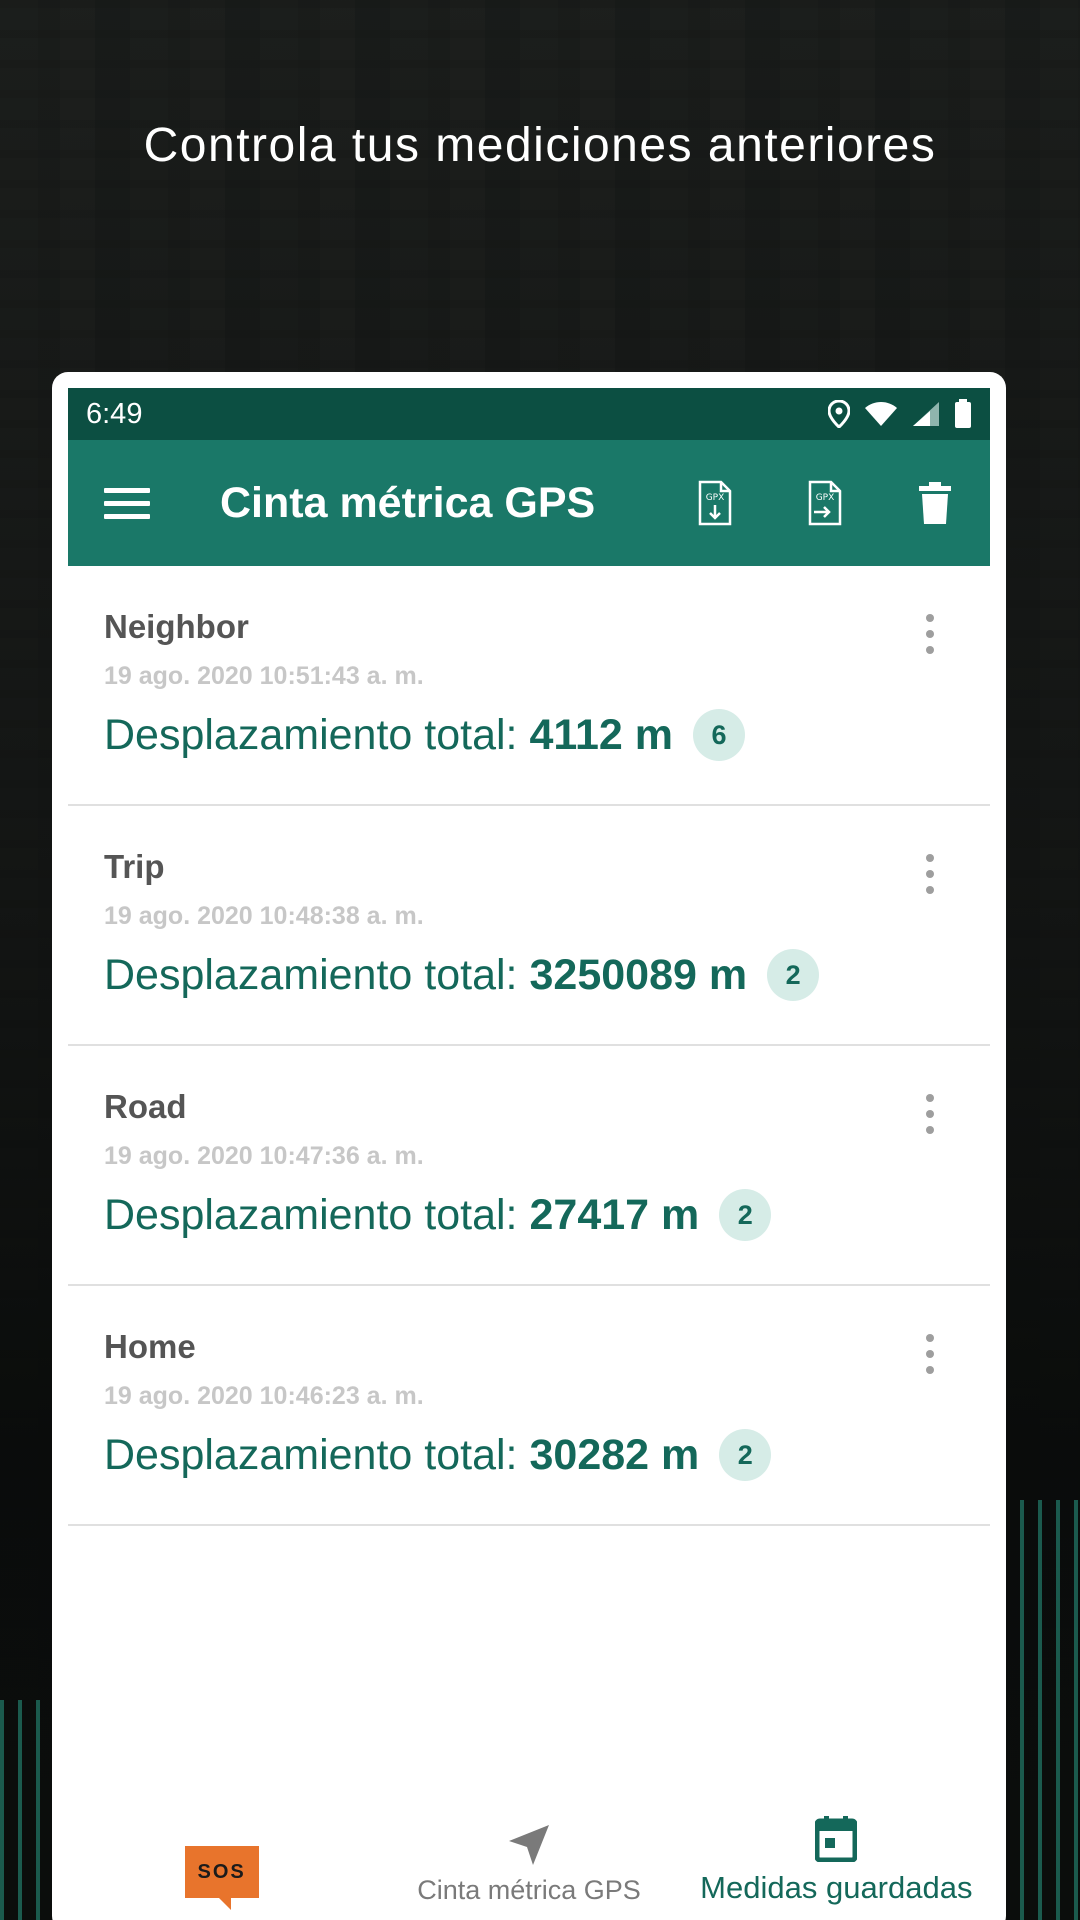  What do you see at coordinates (836, 1887) in the screenshot?
I see `nav-label: Medidas guardadas` at bounding box center [836, 1887].